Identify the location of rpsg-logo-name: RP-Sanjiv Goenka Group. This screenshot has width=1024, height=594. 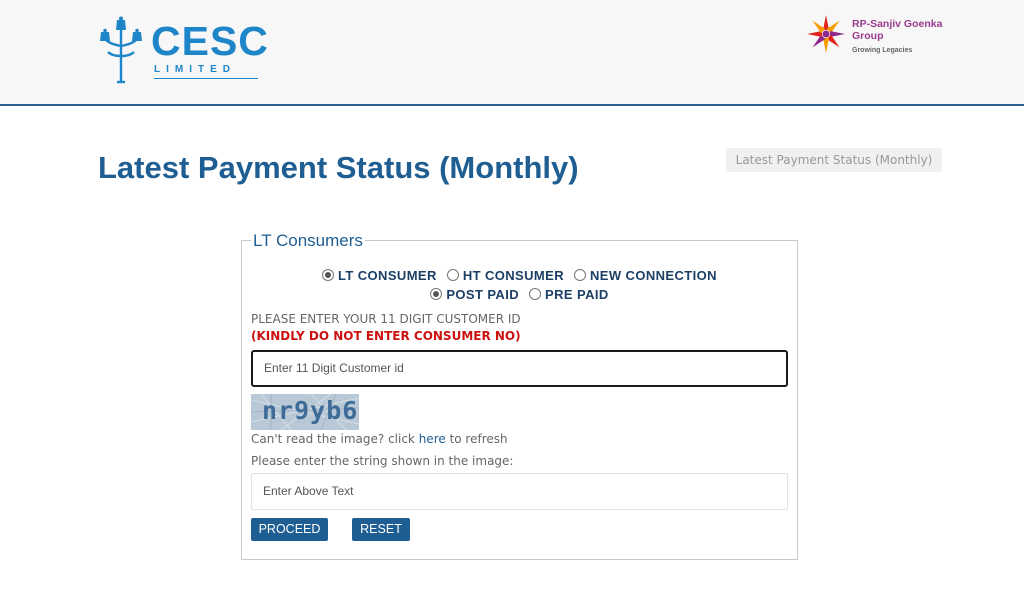
(897, 30).